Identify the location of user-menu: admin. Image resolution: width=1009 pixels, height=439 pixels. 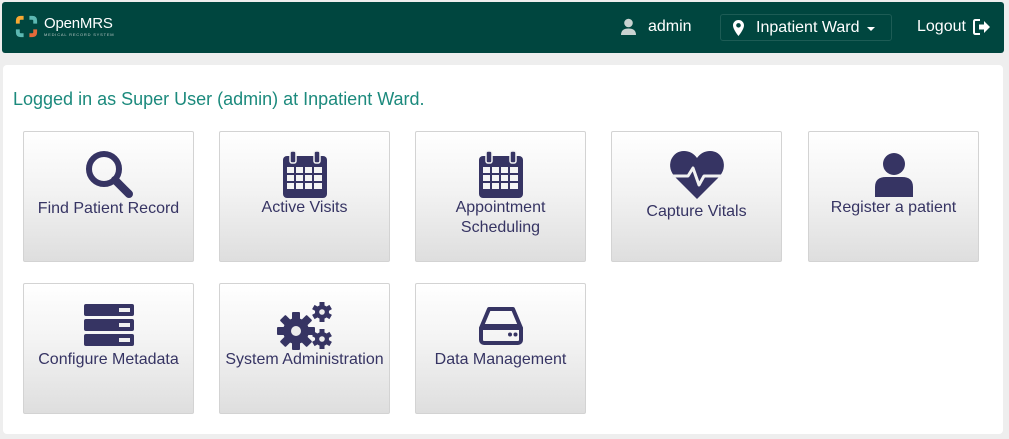
(656, 27).